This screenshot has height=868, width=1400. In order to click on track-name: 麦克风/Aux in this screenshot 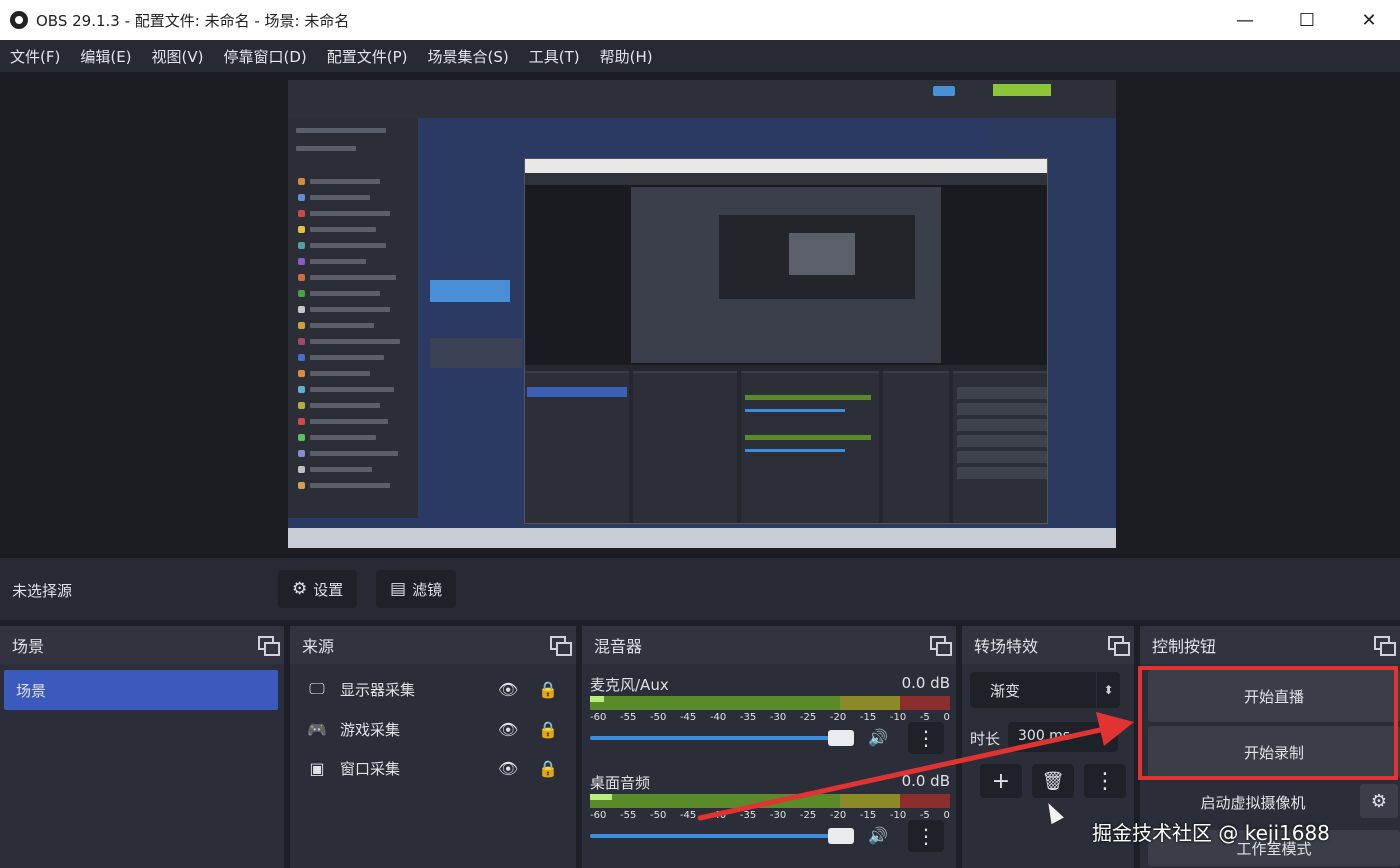, I will do `click(629, 685)`.